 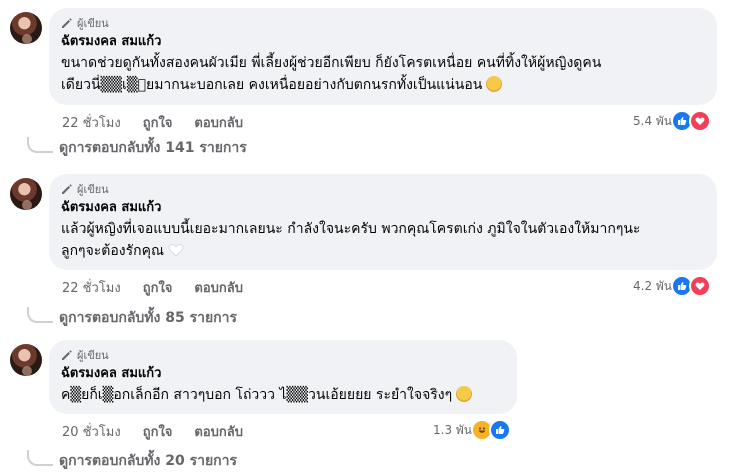 What do you see at coordinates (494, 84) in the screenshot?
I see `dizzy-face-emoji` at bounding box center [494, 84].